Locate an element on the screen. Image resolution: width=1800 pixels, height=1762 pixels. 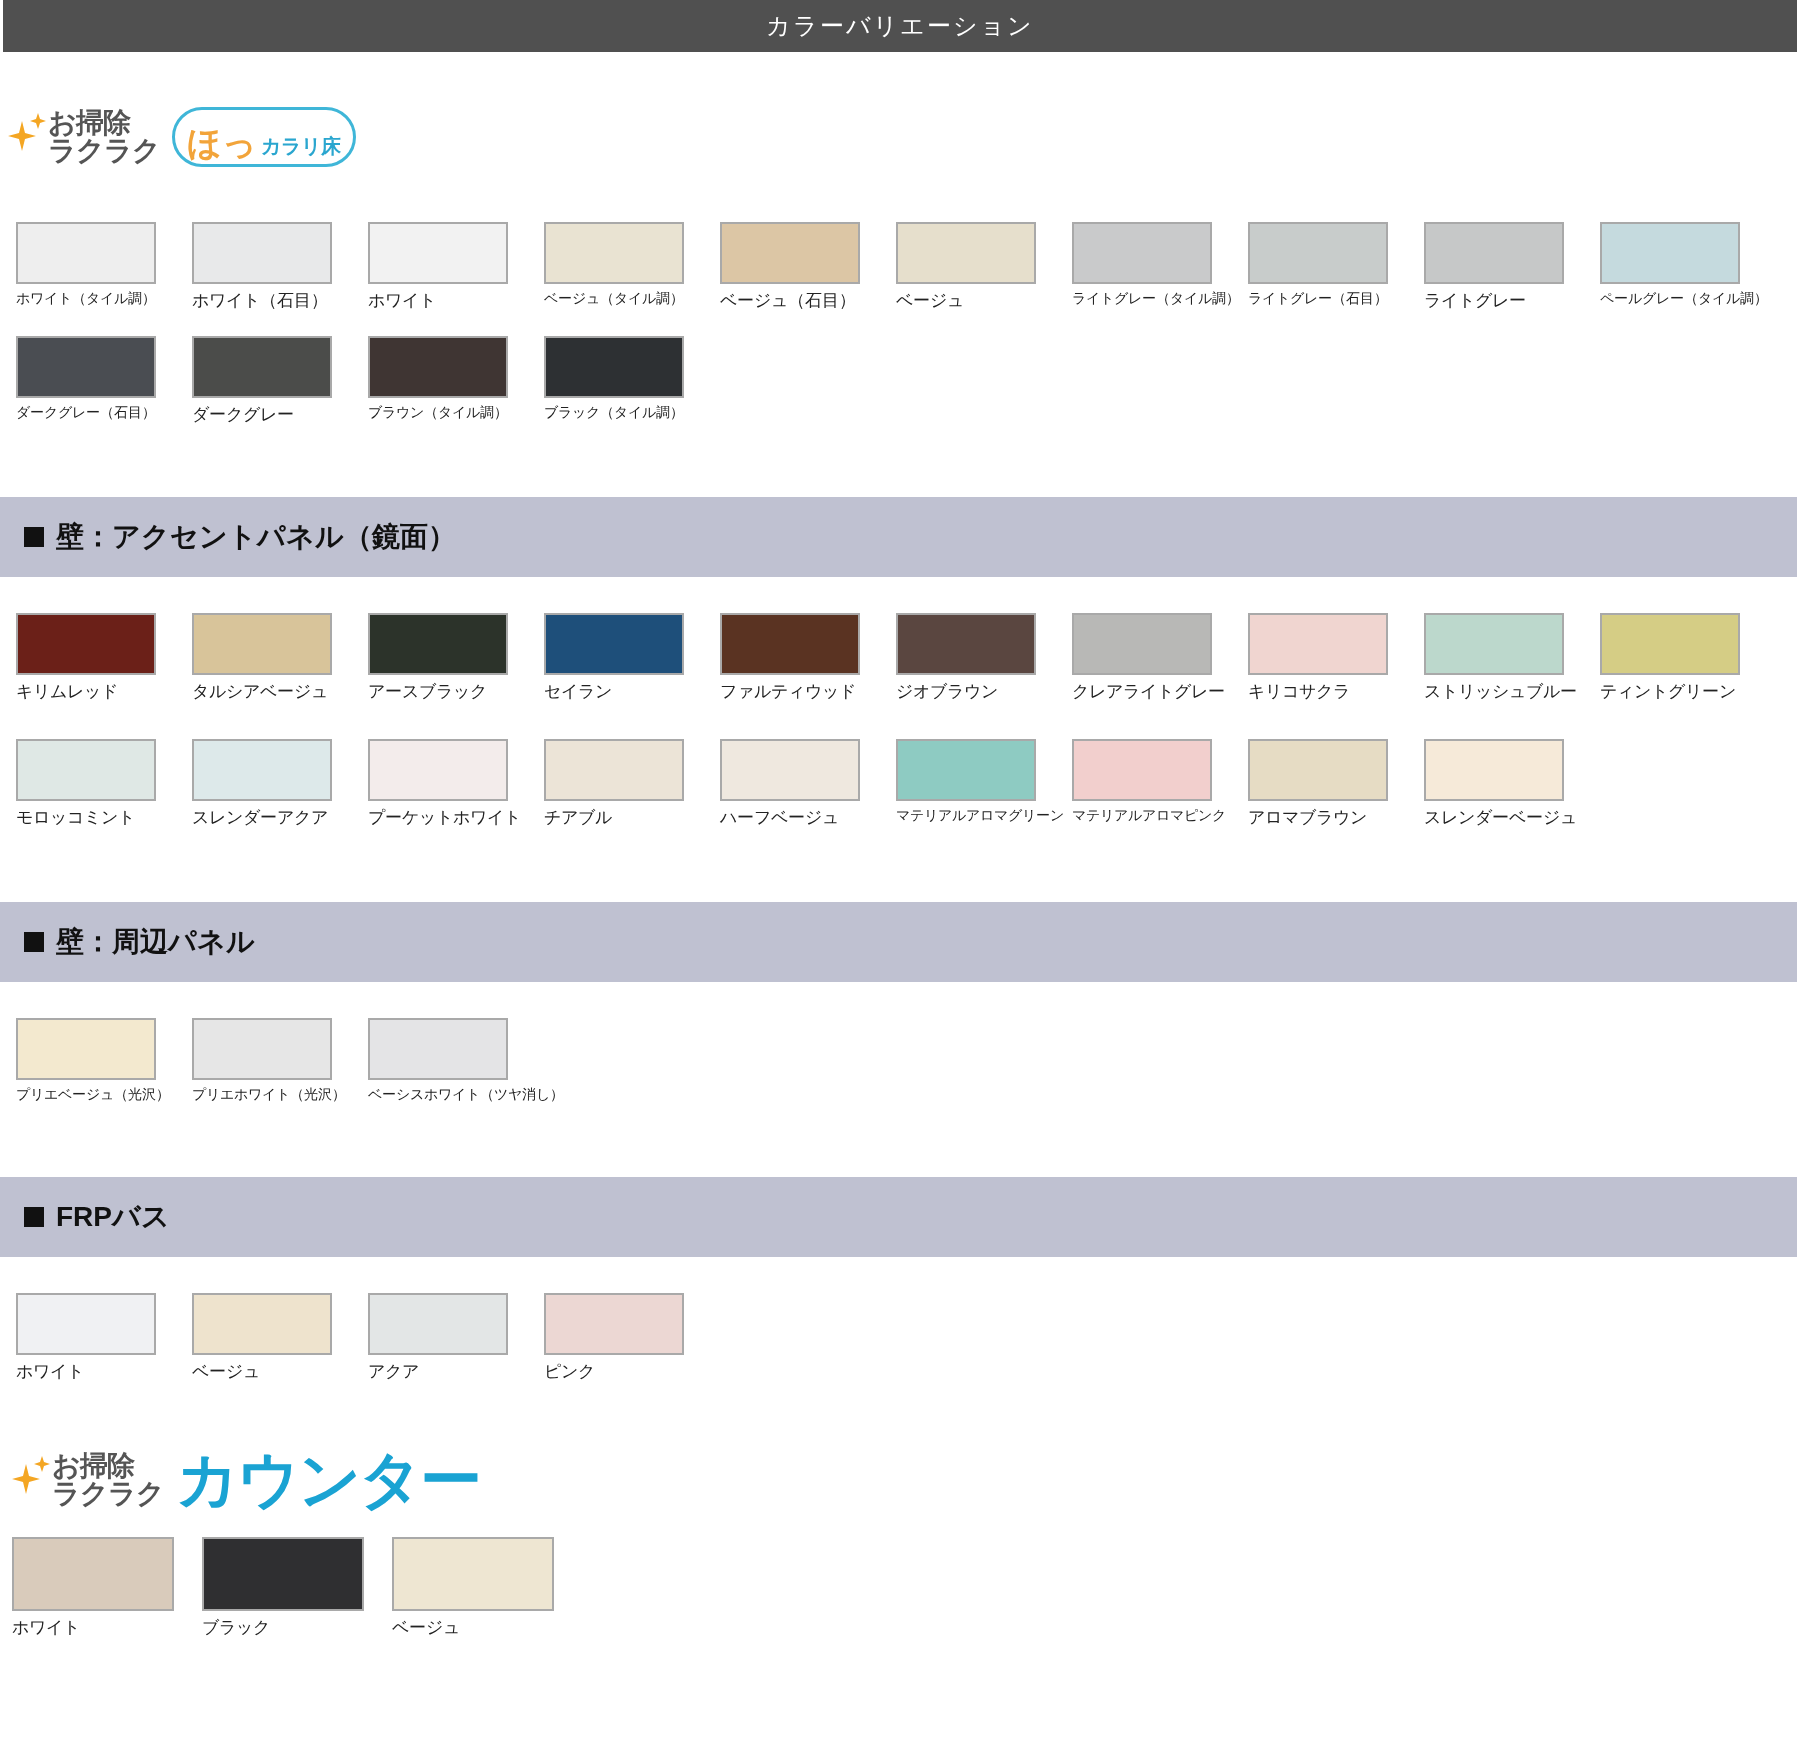
swatch-label: プリエホワイト（光沢） is located at coordinates (269, 1094).